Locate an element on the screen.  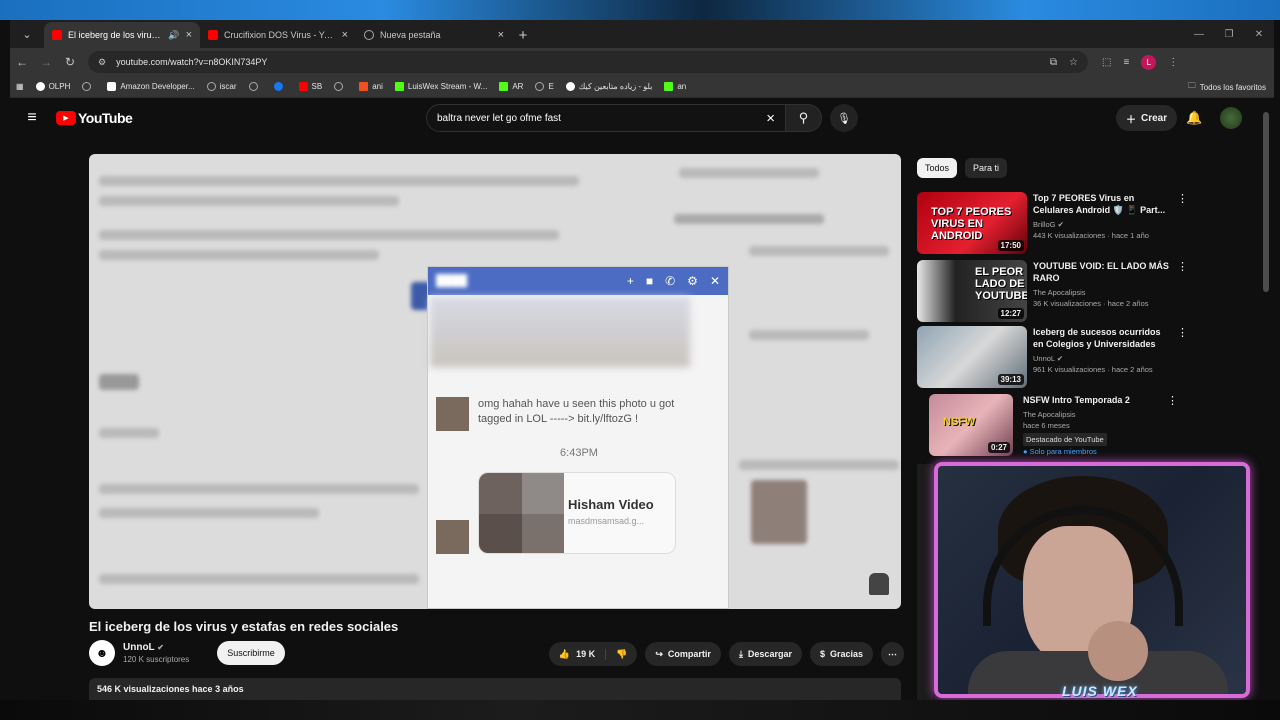
video-thumbnail: EL PEOR LADO DE YOUTUBE 12:27 is located at coordinates (972, 291).